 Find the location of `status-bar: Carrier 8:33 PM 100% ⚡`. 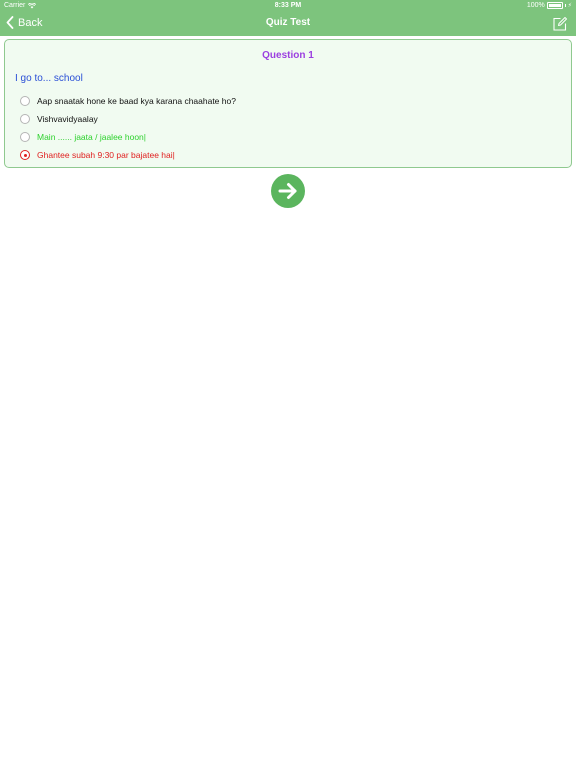

status-bar: Carrier 8:33 PM 100% ⚡ is located at coordinates (288, 6).